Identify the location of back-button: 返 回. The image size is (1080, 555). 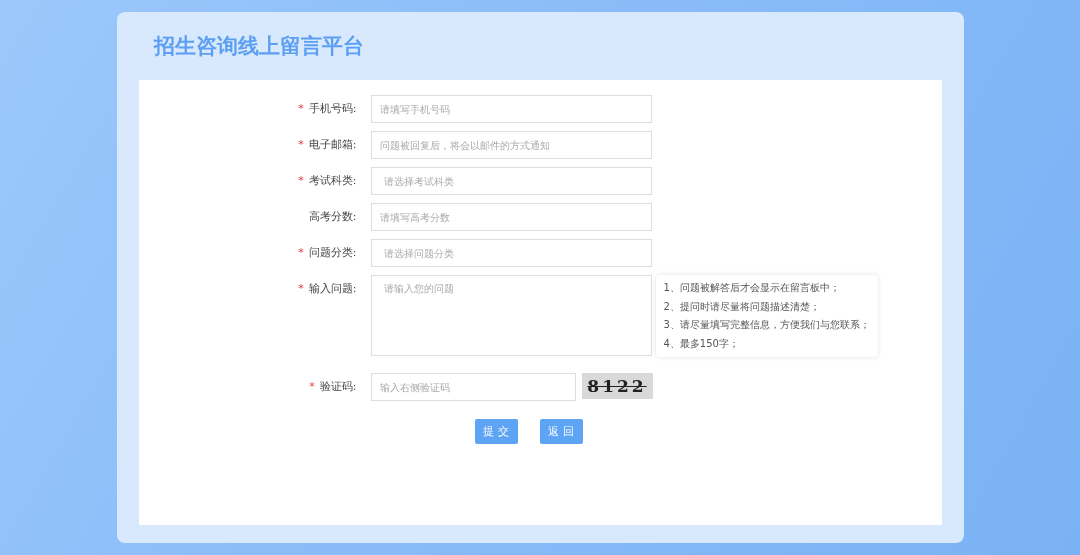
(561, 431).